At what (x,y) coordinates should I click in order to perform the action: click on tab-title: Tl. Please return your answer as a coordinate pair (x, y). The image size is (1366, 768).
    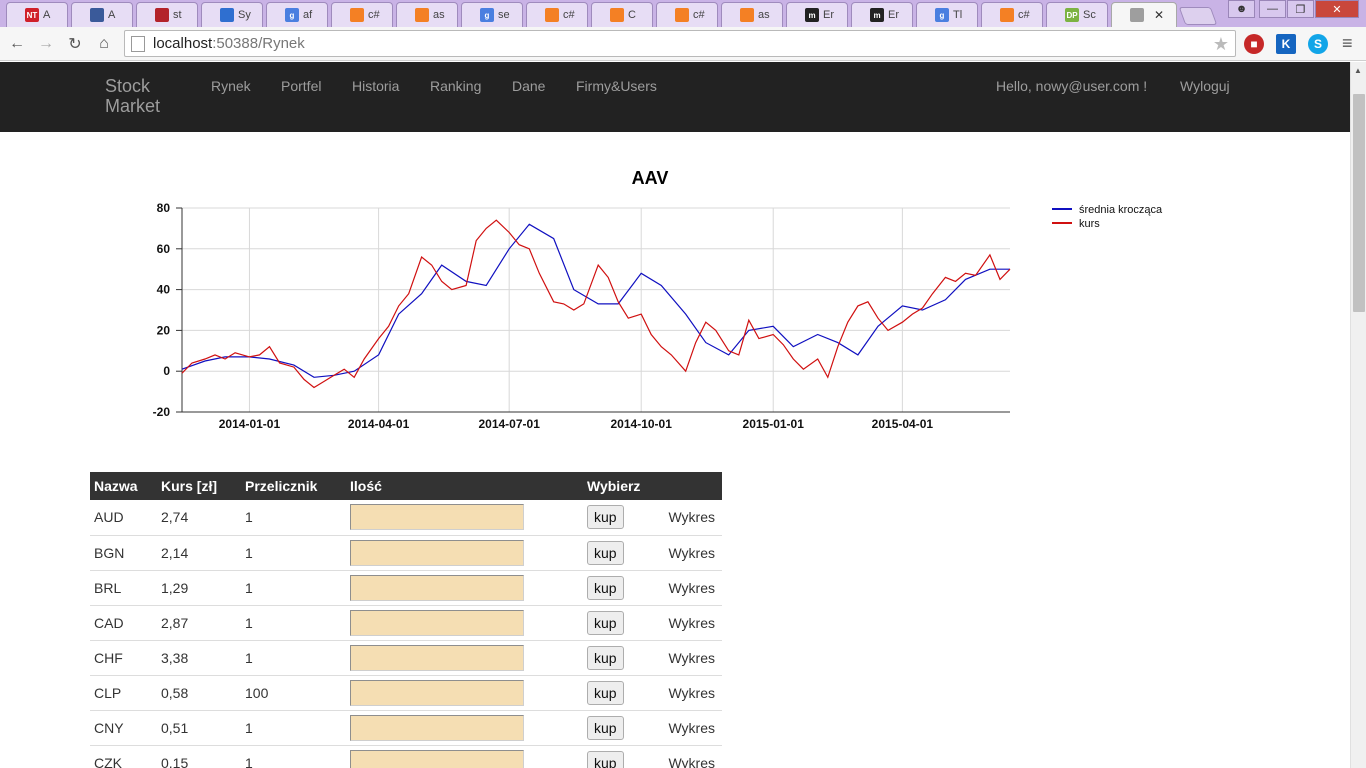
    Looking at the image, I should click on (958, 15).